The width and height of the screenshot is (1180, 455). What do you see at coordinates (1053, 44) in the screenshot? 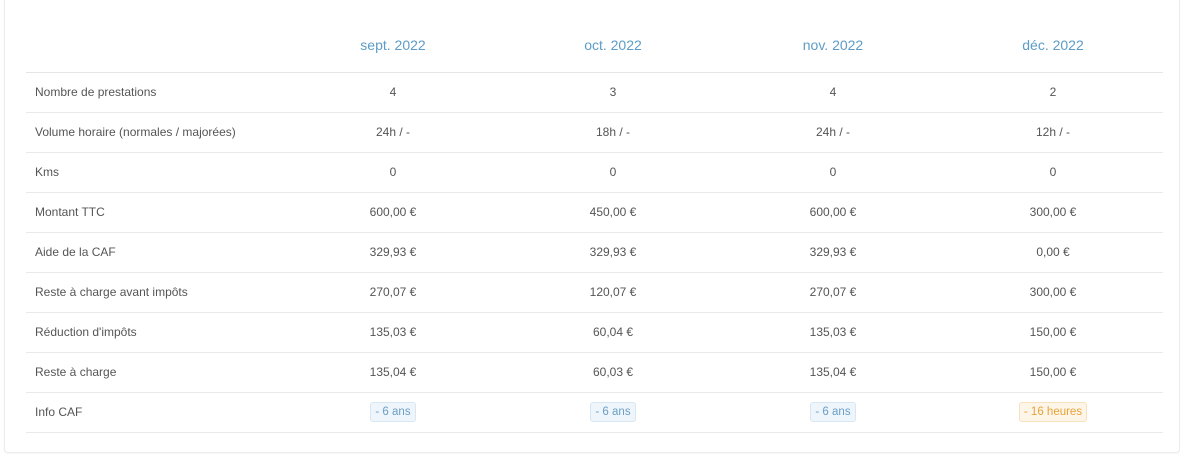
I see `month-header: déc. 2022` at bounding box center [1053, 44].